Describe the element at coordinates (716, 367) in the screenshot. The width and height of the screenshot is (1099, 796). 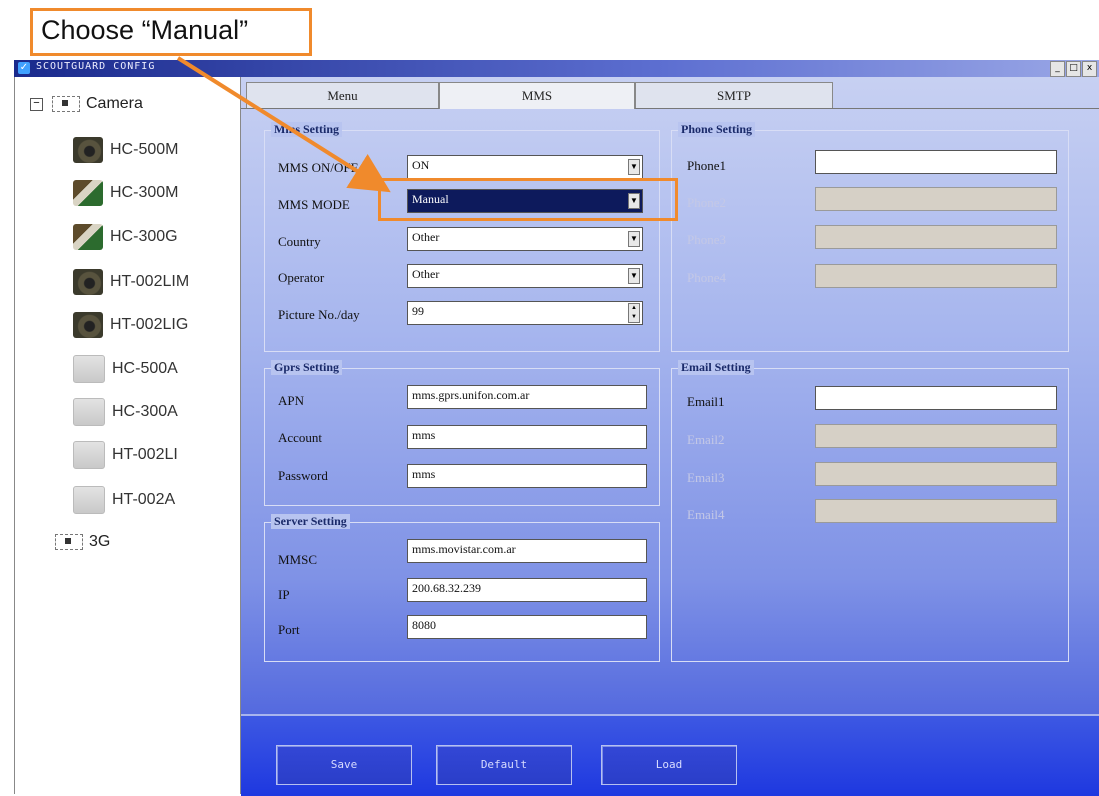
I see `email-setting-title: Email Setting` at that location.